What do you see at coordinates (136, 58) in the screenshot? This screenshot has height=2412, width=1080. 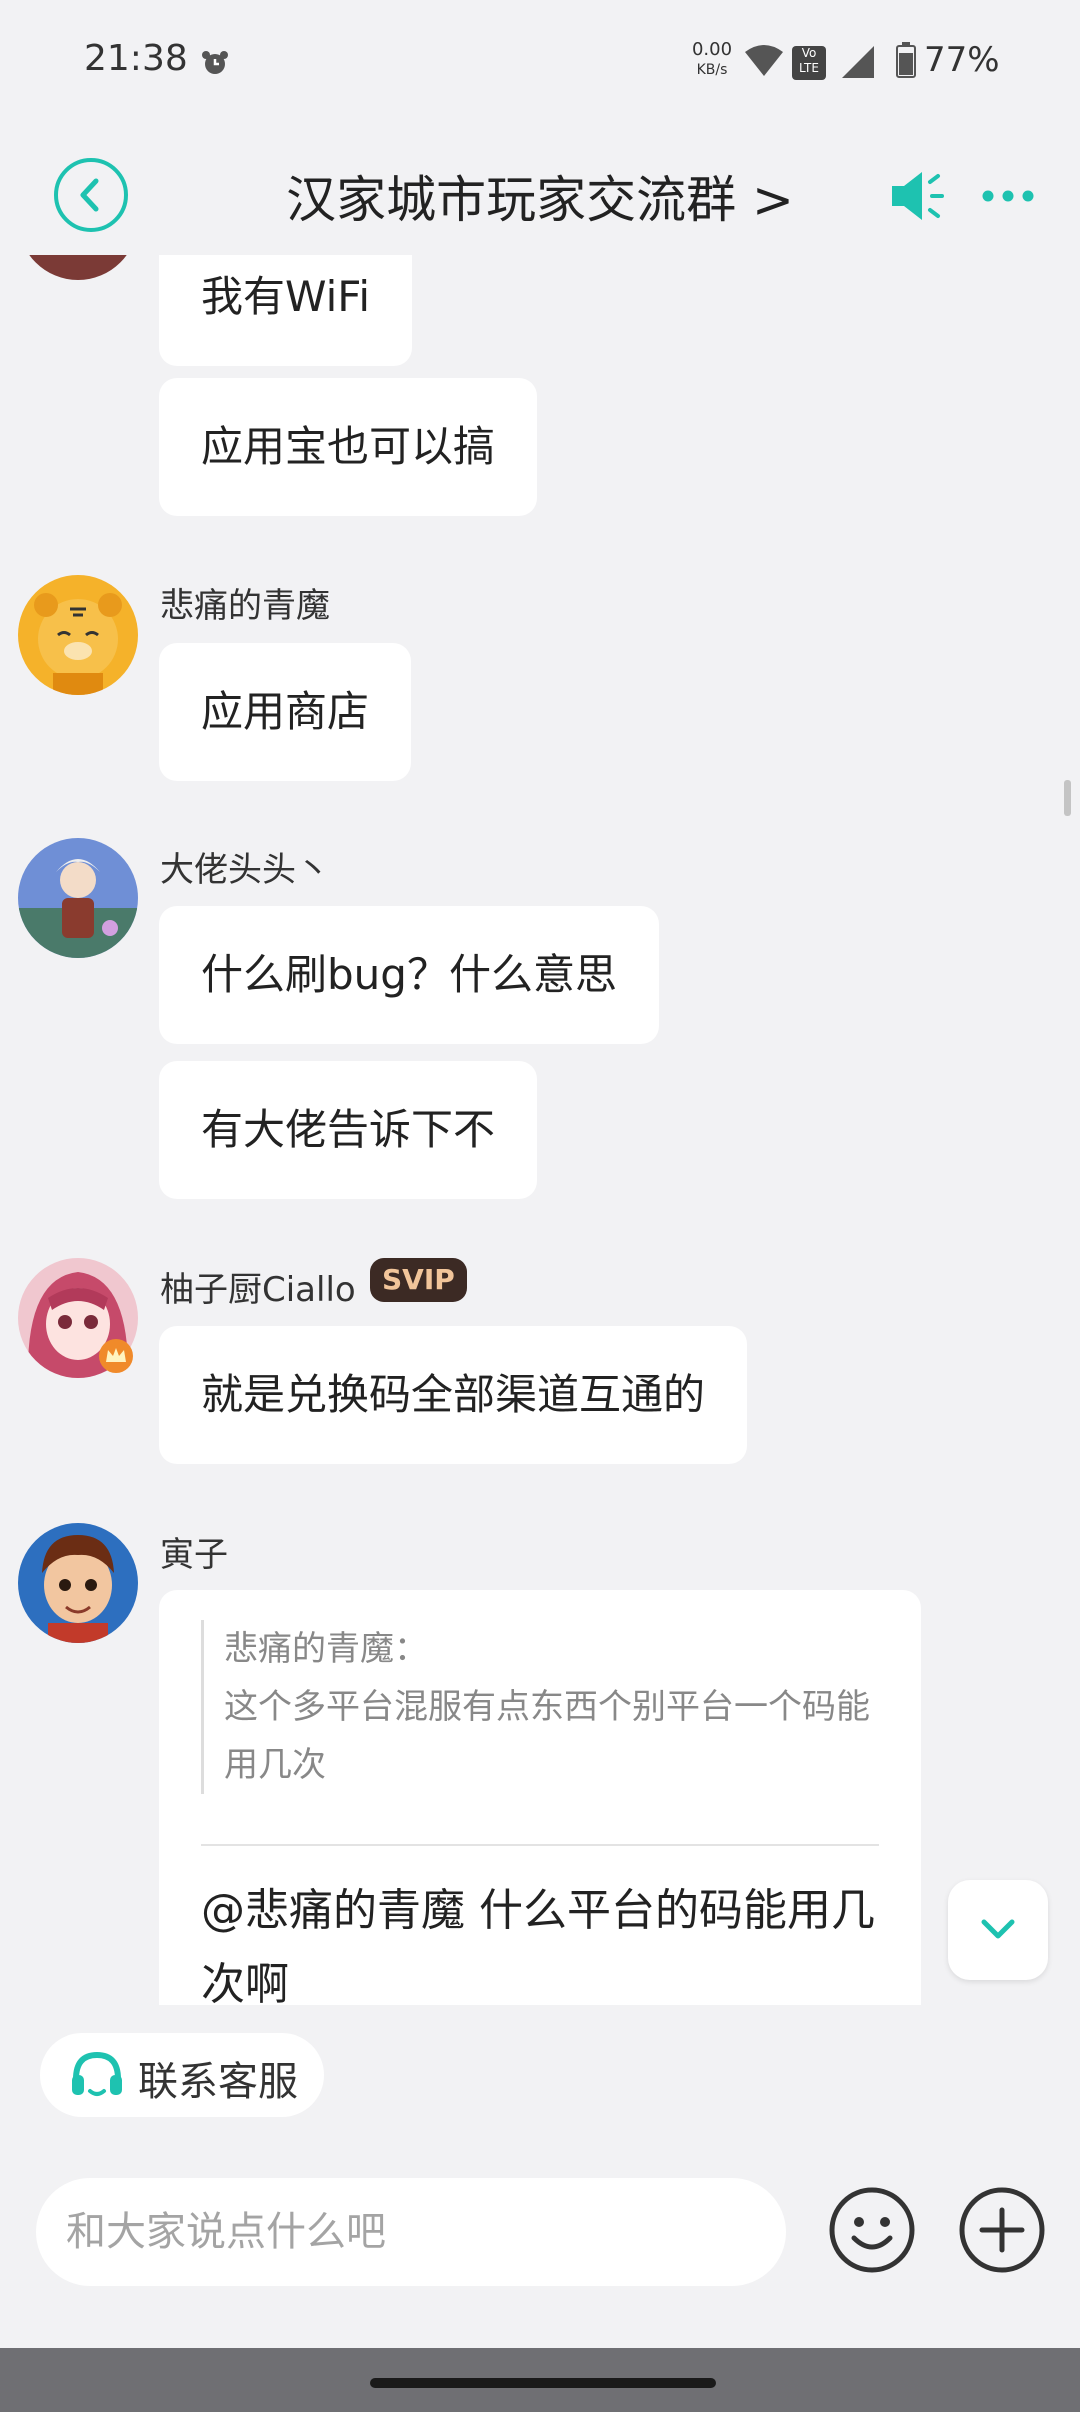 I see `status-time: 21:38` at bounding box center [136, 58].